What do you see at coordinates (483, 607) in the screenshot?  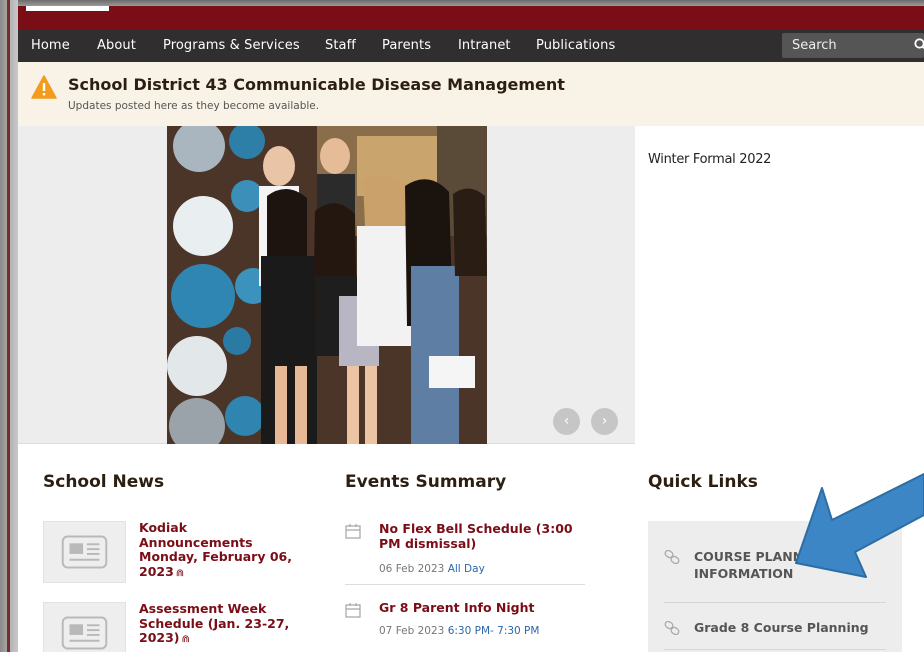 I see `event-title: Gr 8 Parent Info Night` at bounding box center [483, 607].